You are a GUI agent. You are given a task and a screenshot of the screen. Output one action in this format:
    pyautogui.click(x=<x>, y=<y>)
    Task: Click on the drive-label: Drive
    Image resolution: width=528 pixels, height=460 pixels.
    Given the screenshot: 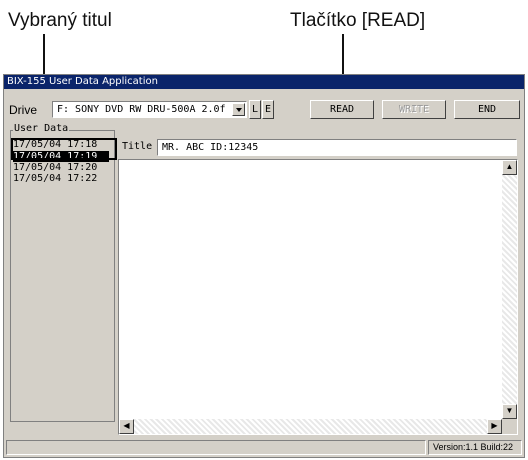 What is the action you would take?
    pyautogui.click(x=23, y=110)
    